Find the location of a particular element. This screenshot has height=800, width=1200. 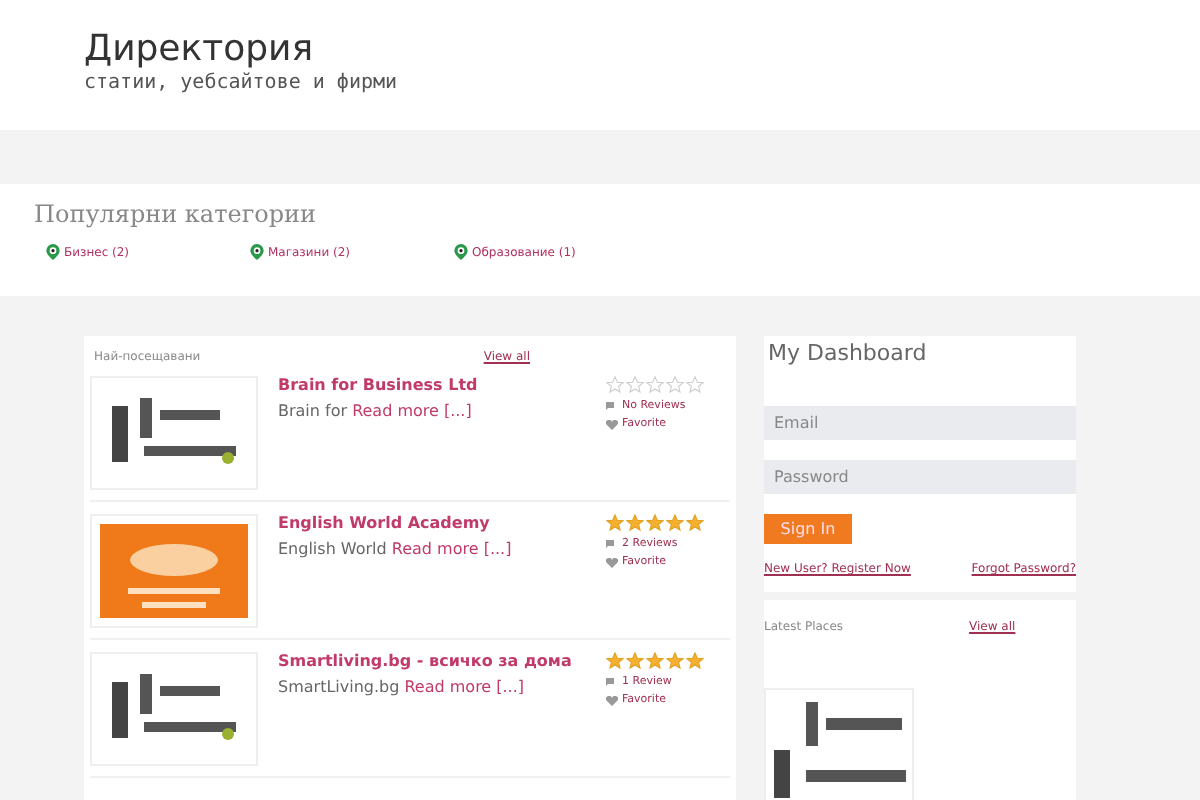

listing-excerpt: SmartLiving.bg Read more [...] is located at coordinates (402, 687).